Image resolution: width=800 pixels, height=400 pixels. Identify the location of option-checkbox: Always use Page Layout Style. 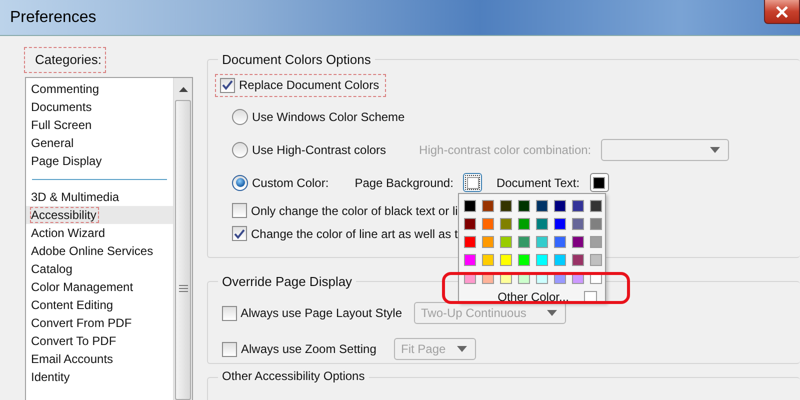
(312, 313).